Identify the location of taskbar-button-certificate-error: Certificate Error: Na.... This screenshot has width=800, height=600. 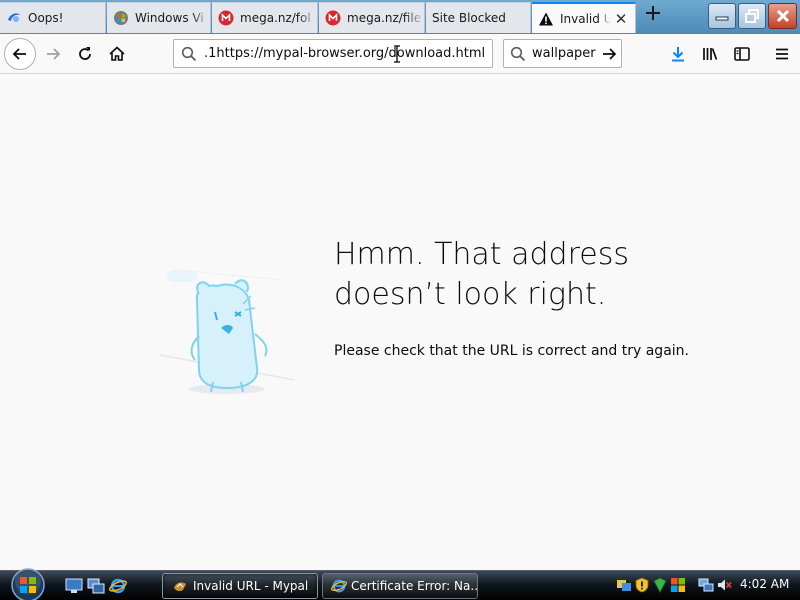
(400, 586).